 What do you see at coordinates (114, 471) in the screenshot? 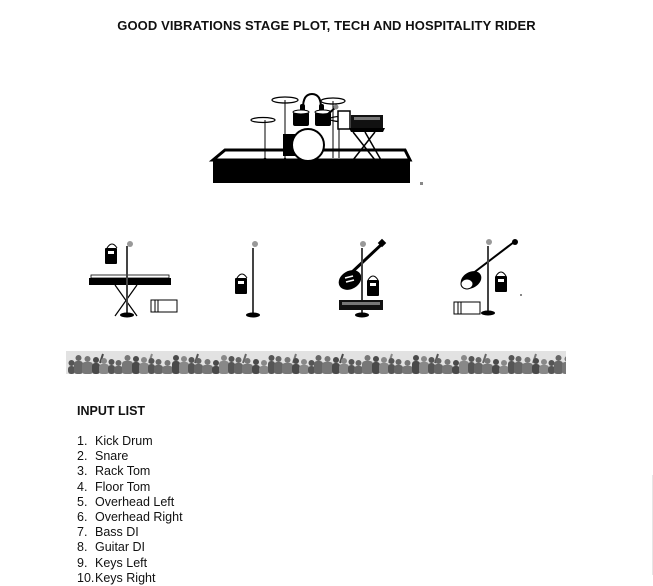
I see `input-list-item: 3. Rack Tom` at bounding box center [114, 471].